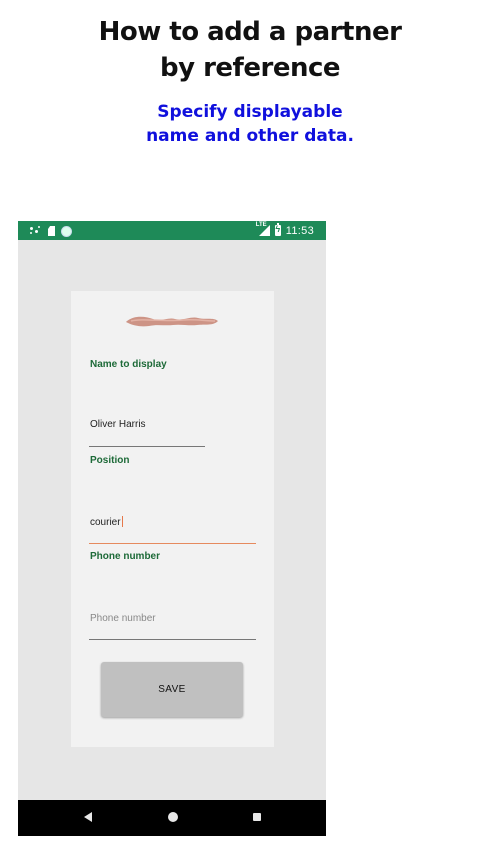 This screenshot has height=850, width=500. I want to click on sd-card-icon, so click(51, 231).